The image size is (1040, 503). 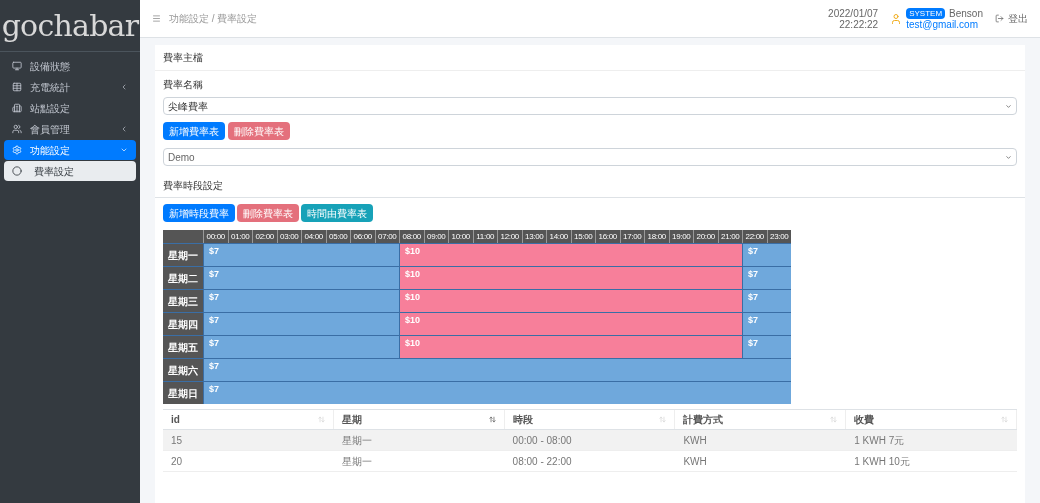 What do you see at coordinates (778, 236) in the screenshot?
I see `hour-header: 23:00` at bounding box center [778, 236].